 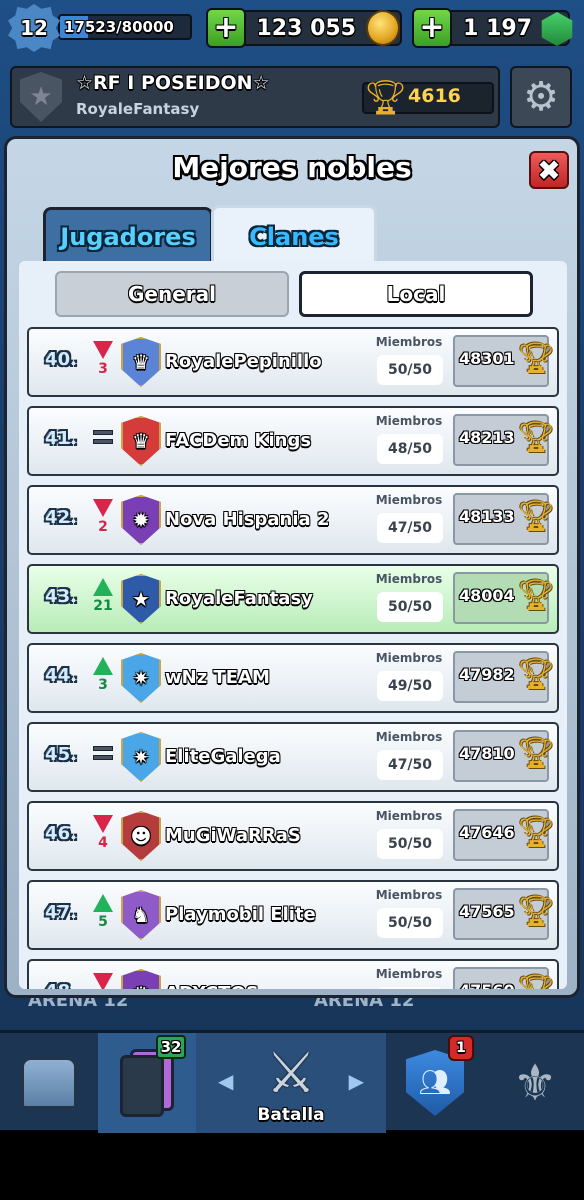 What do you see at coordinates (141, 979) in the screenshot?
I see `crown-icon: ♛` at bounding box center [141, 979].